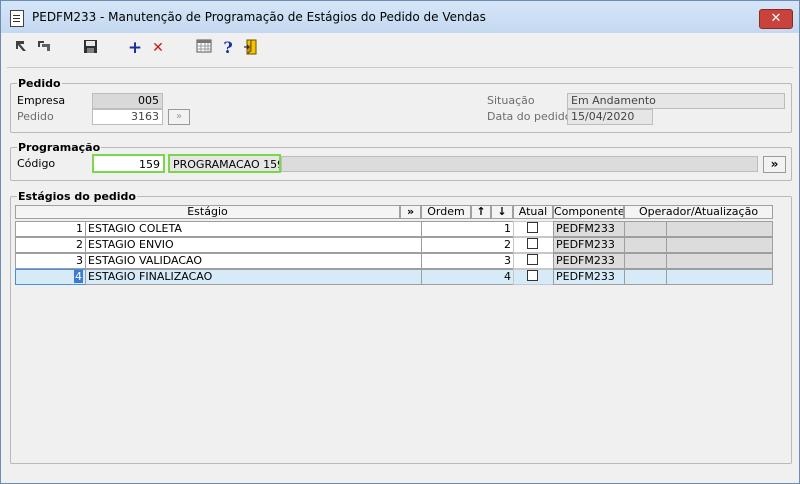 The width and height of the screenshot is (800, 484). What do you see at coordinates (90, 48) in the screenshot?
I see `save-icon` at bounding box center [90, 48].